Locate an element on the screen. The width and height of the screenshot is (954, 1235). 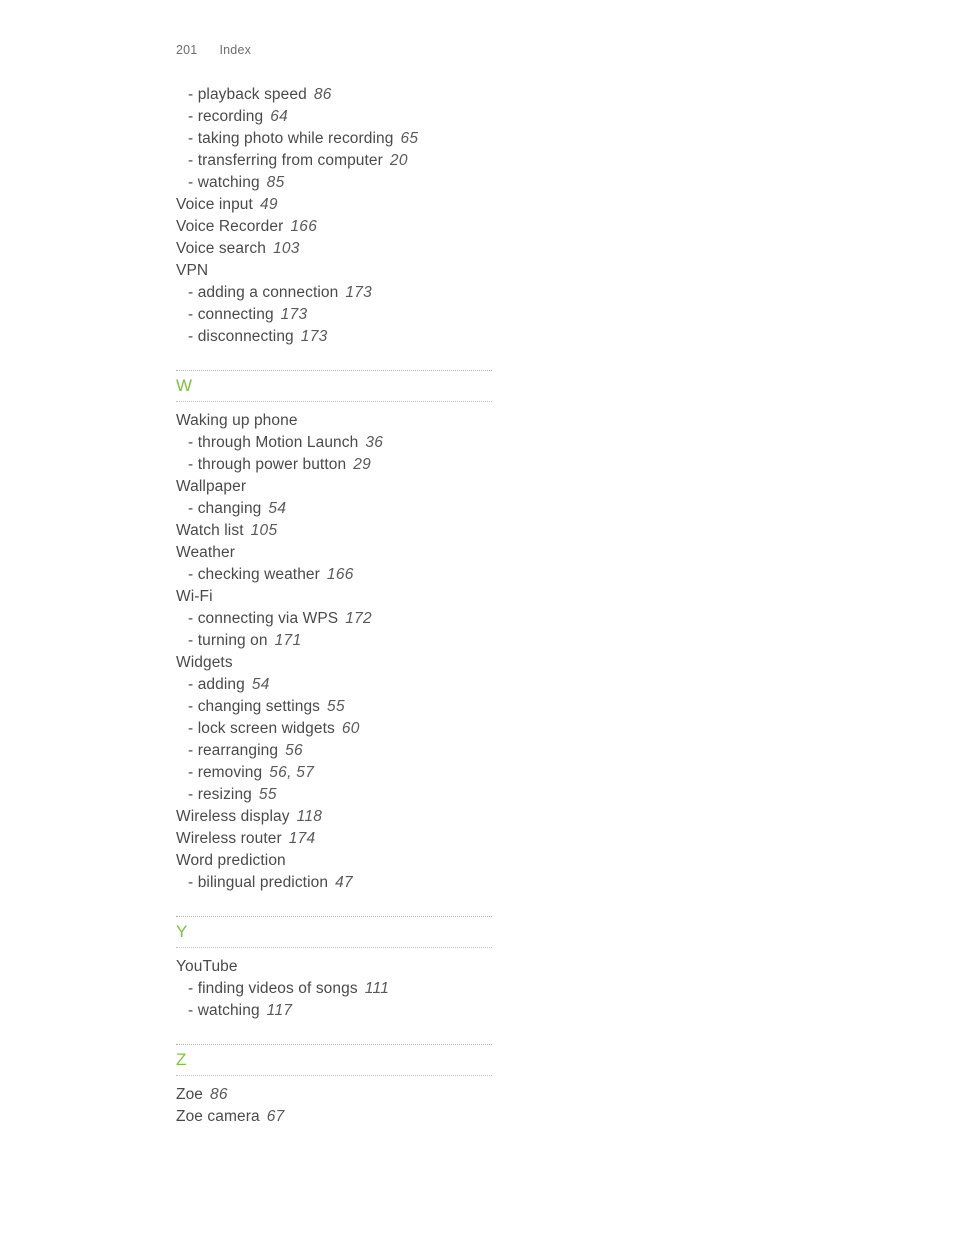
index-subentry: - rearranging 56 is located at coordinates (334, 751).